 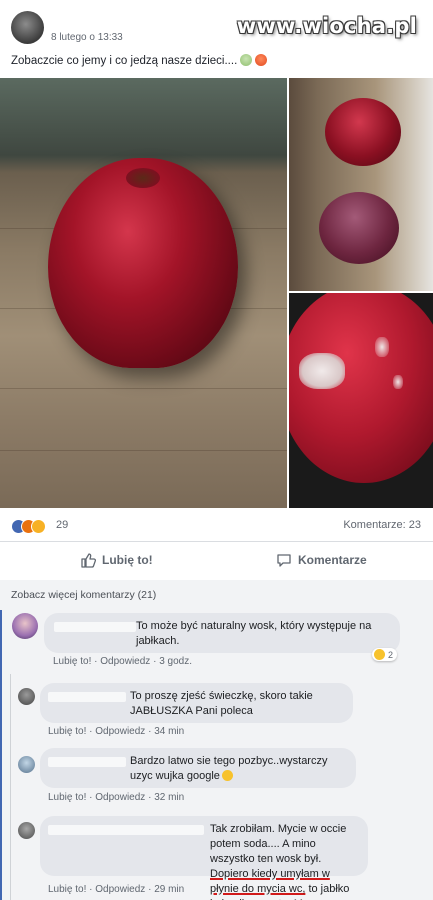 I want to click on photo-apple-wax-closeup, so click(x=361, y=400).